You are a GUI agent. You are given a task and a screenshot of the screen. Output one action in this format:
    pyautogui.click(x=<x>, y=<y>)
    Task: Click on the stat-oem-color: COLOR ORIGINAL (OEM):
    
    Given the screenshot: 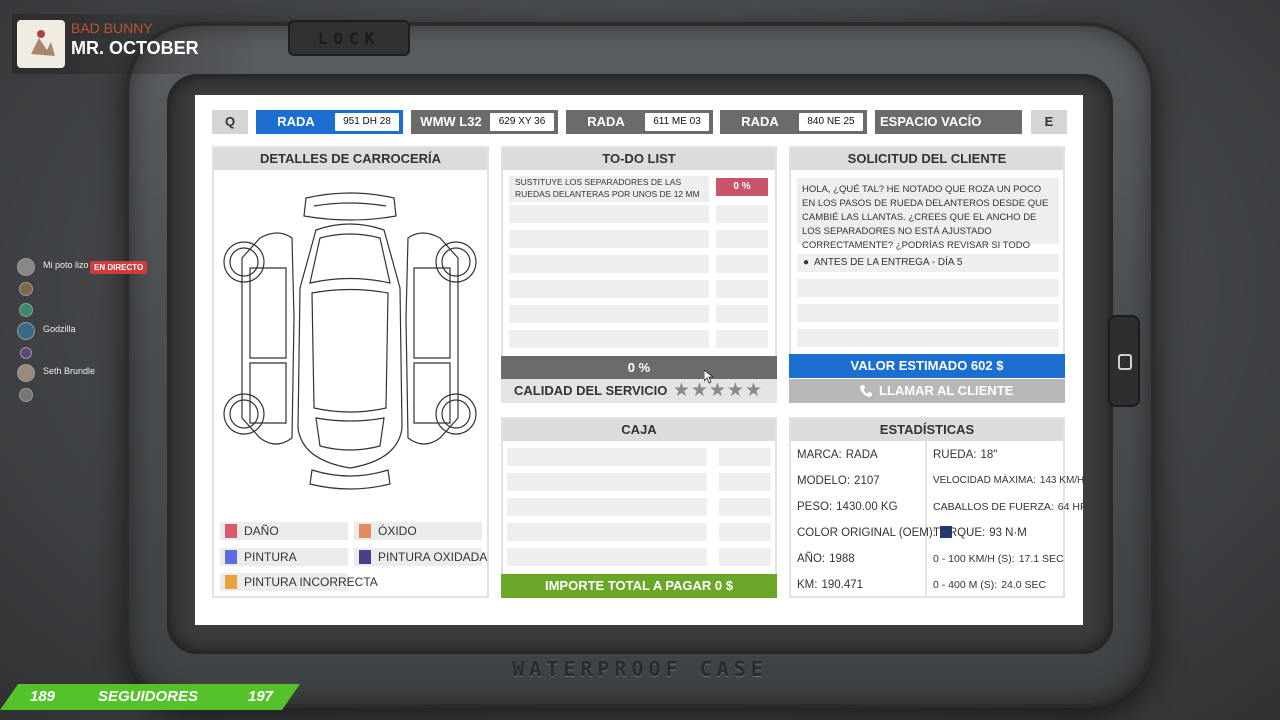 What is the action you would take?
    pyautogui.click(x=874, y=533)
    